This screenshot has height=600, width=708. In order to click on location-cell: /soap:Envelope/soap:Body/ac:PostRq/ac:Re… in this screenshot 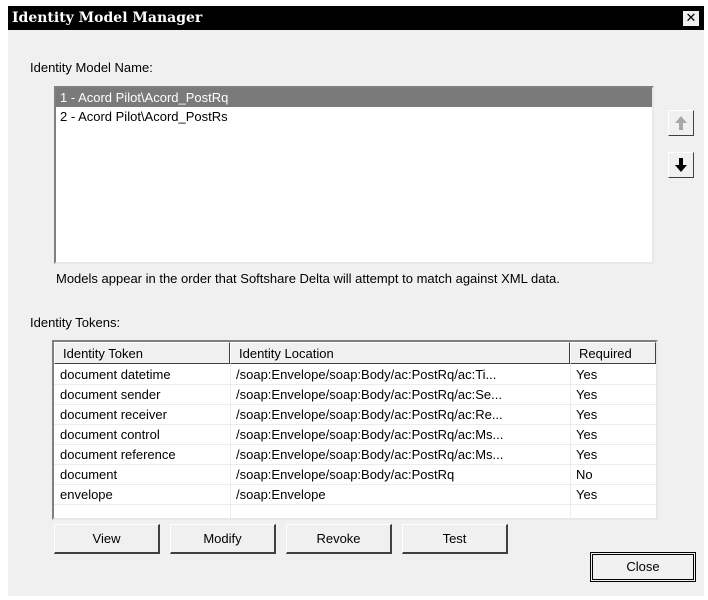, I will do `click(369, 414)`.